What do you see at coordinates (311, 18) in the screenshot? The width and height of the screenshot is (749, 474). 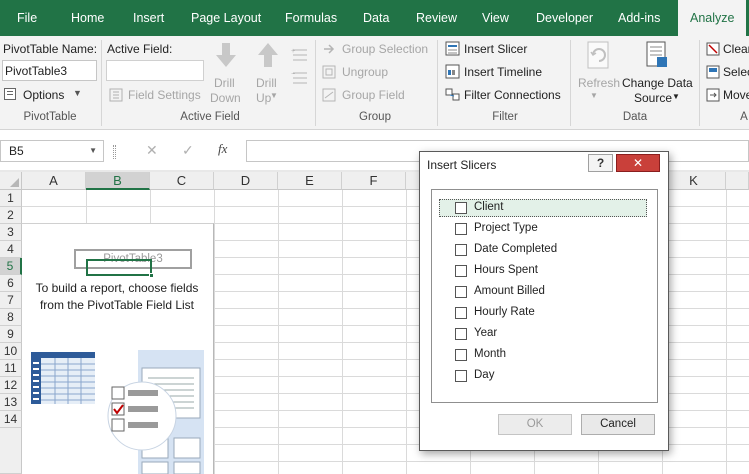 I see `tab-formulas: Formulas` at bounding box center [311, 18].